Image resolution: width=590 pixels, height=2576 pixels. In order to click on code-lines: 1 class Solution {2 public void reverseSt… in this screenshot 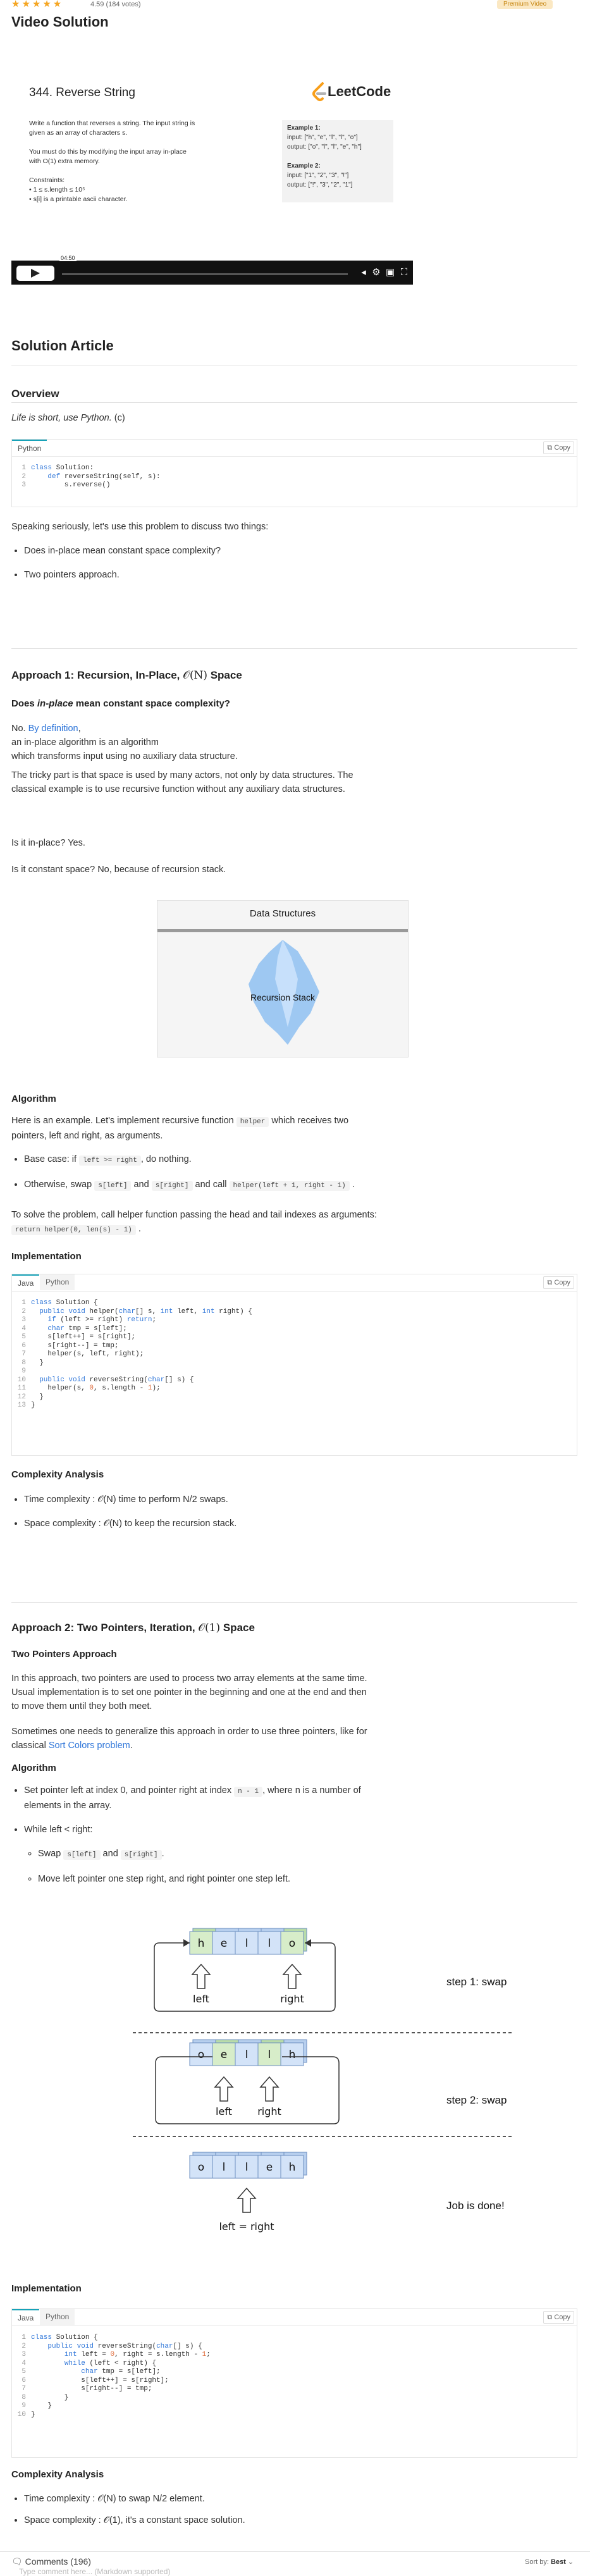, I will do `click(295, 2372)`.